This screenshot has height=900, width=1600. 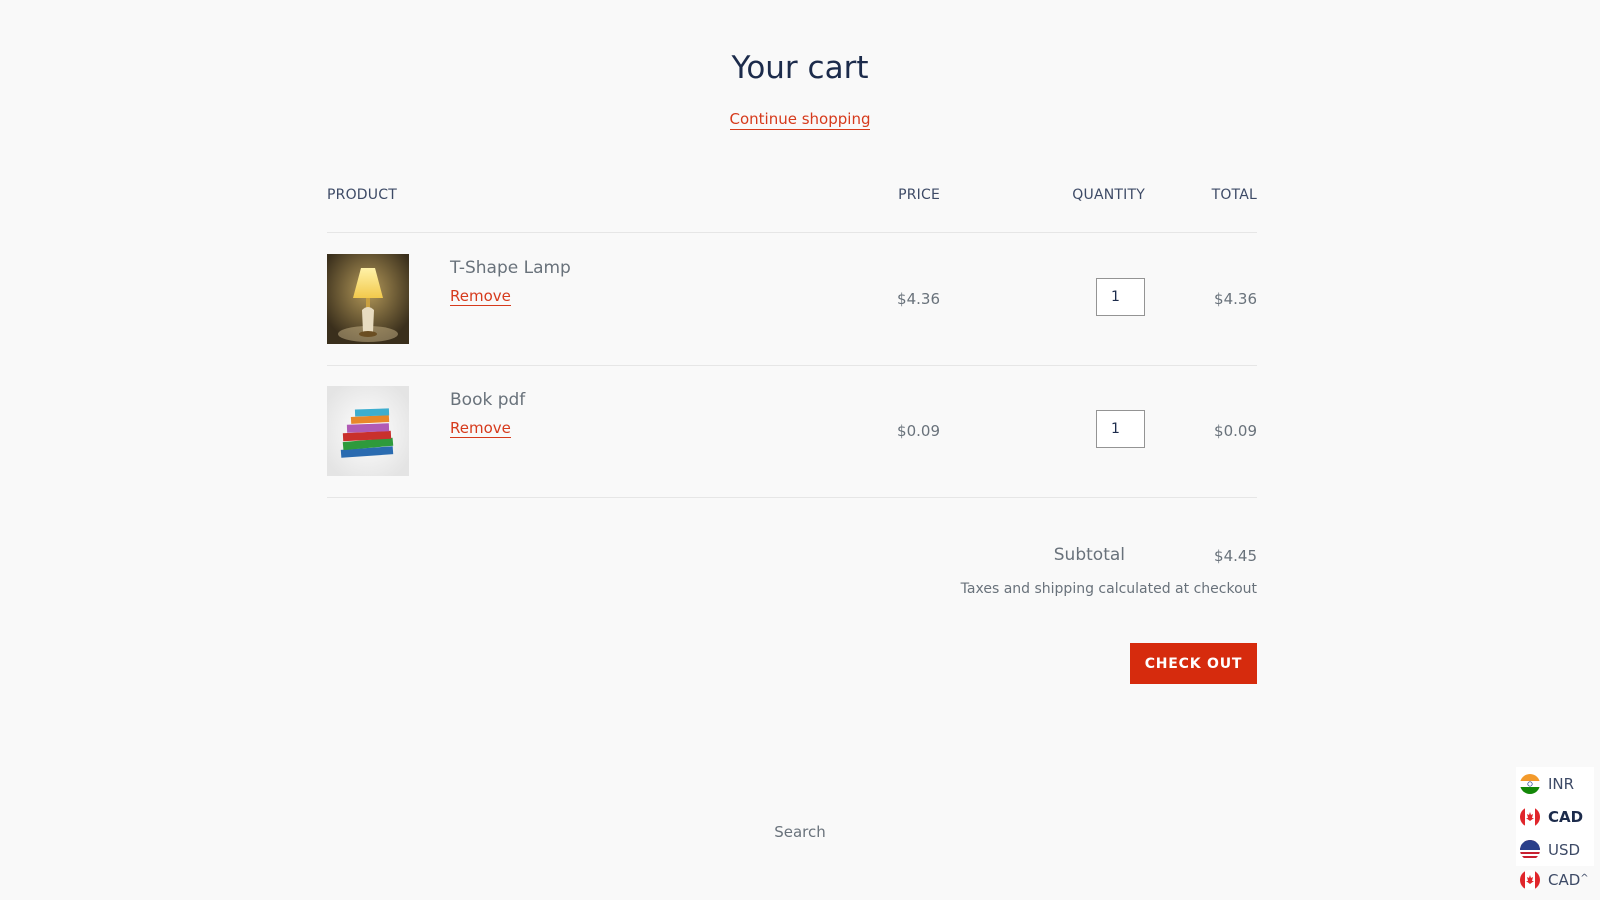 I want to click on subtotal-label: Subtotal, so click(x=1089, y=555).